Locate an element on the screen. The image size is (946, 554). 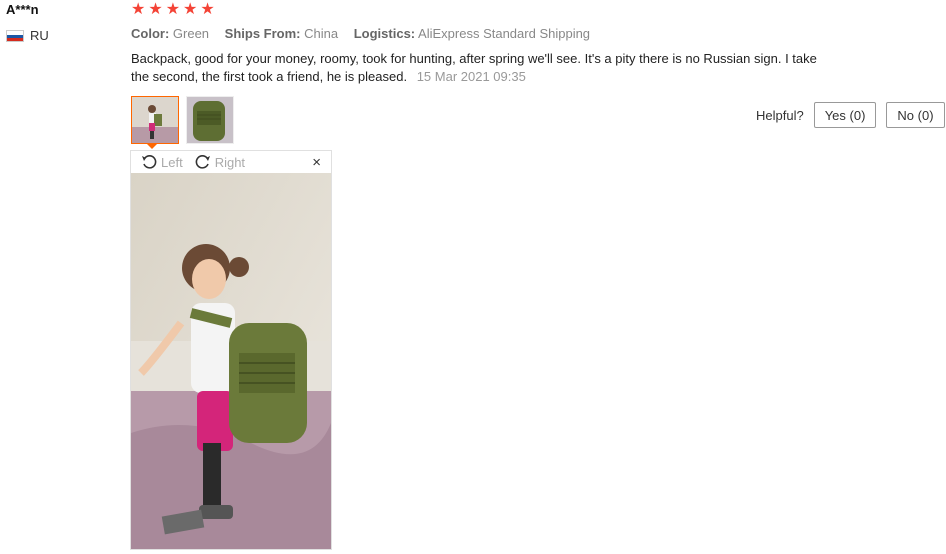
rotate-right-label: Right is located at coordinates (230, 162).